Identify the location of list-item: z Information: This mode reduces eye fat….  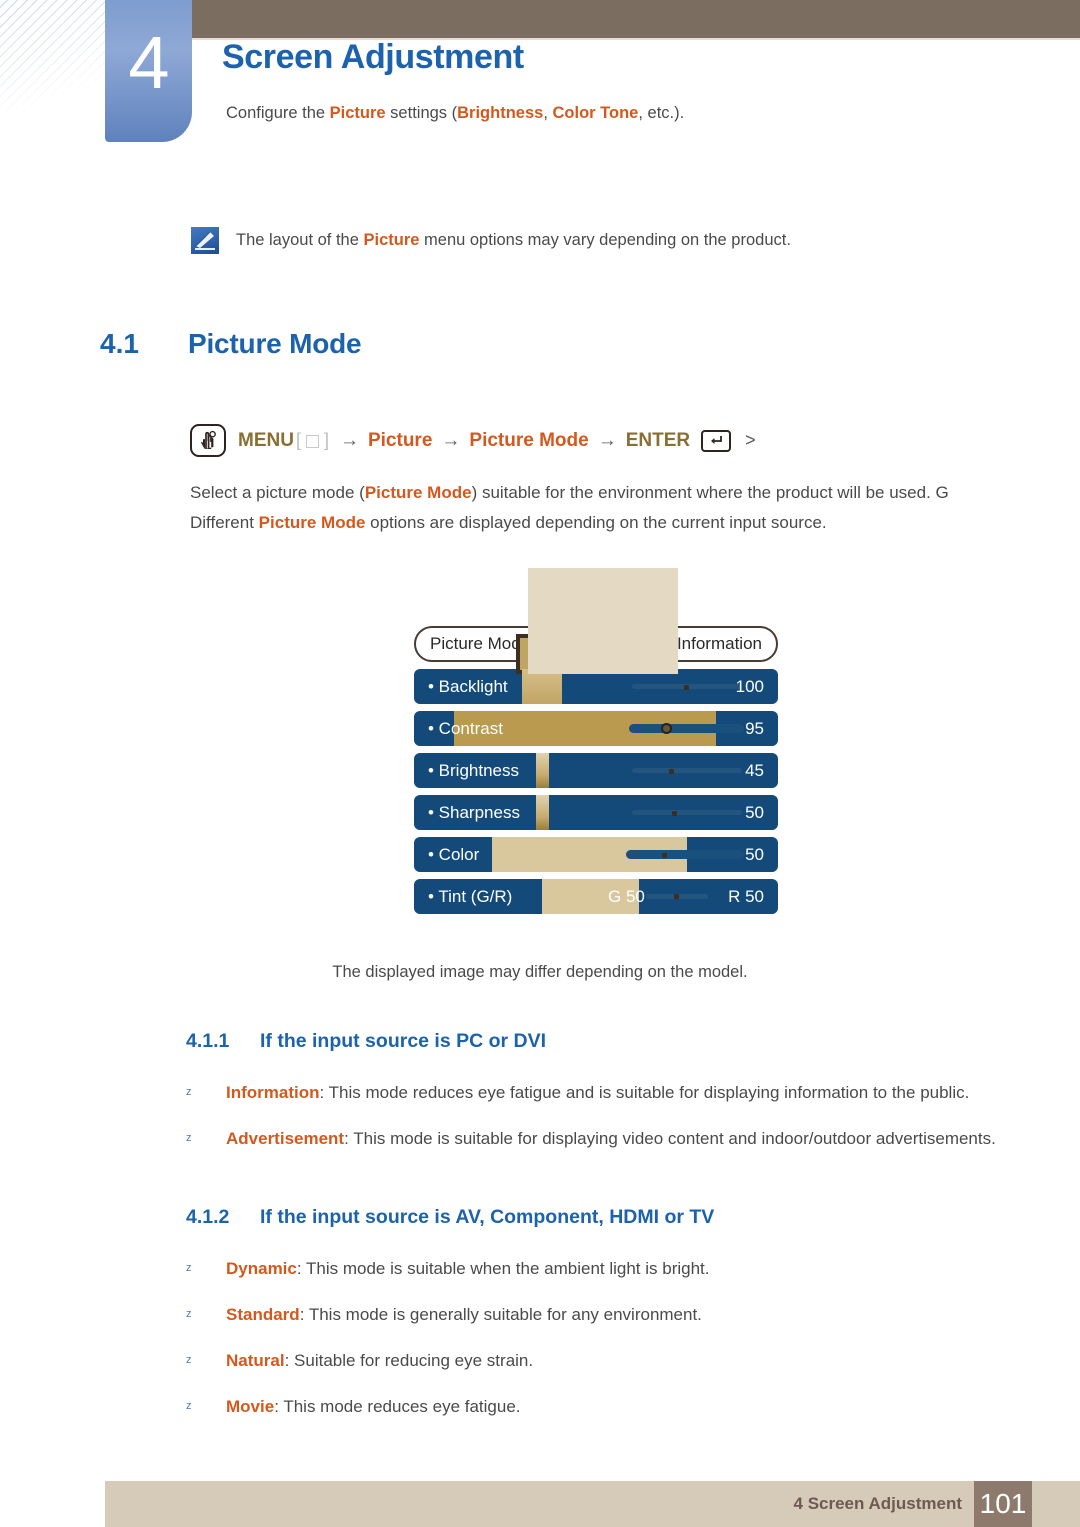
(626, 1092).